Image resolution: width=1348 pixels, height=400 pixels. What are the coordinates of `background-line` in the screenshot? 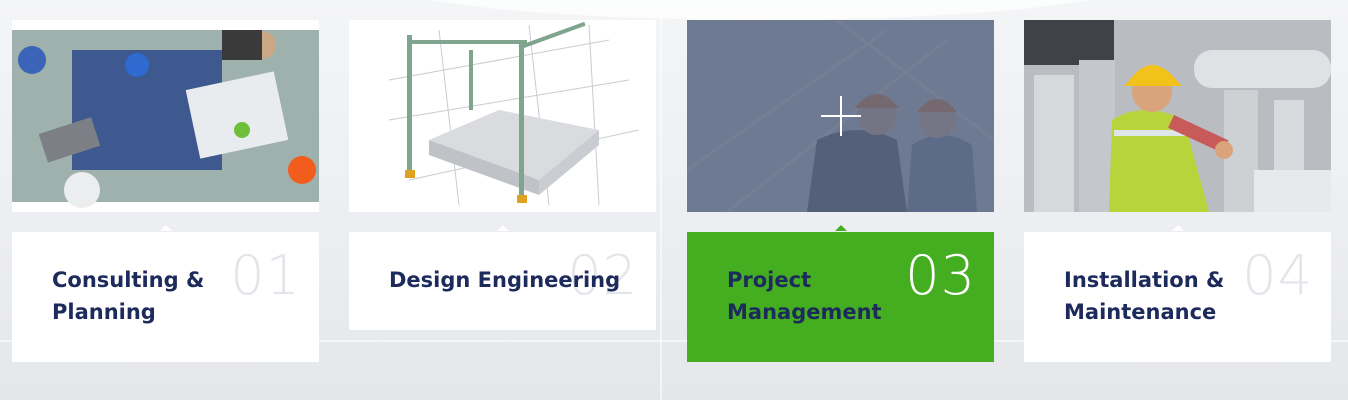 It's located at (661, 200).